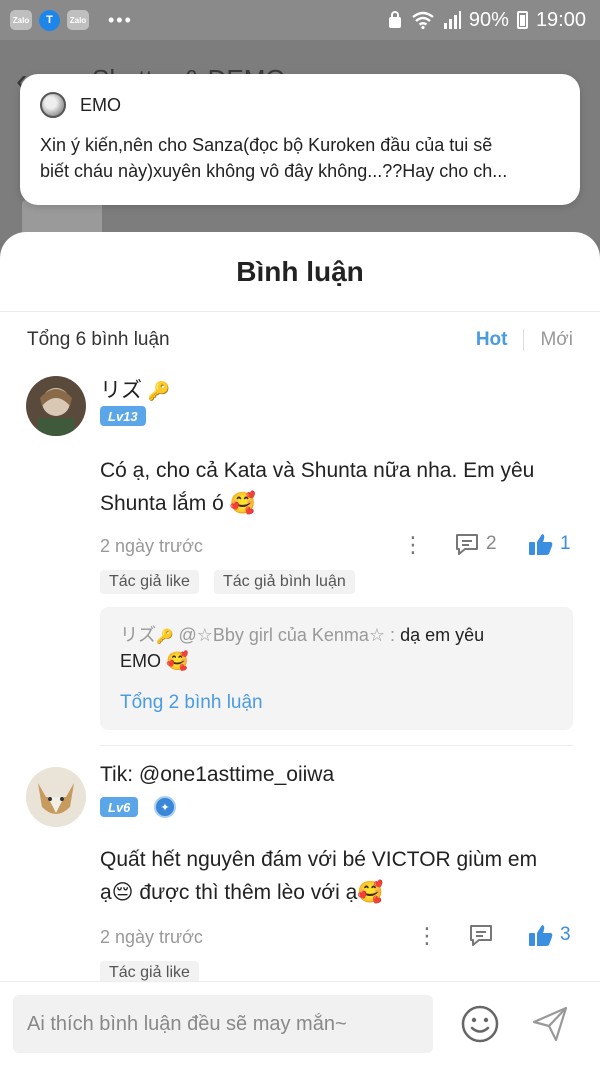 The image size is (600, 1067). What do you see at coordinates (223, 1024) in the screenshot?
I see `comment-input` at bounding box center [223, 1024].